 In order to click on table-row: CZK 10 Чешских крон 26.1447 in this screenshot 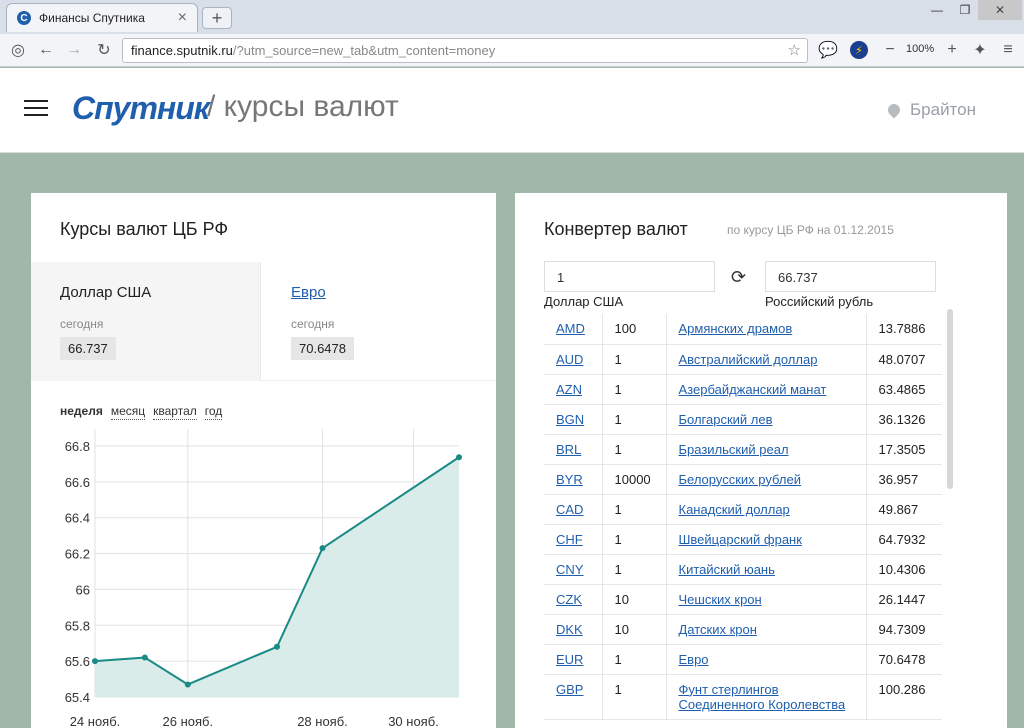, I will do `click(743, 599)`.